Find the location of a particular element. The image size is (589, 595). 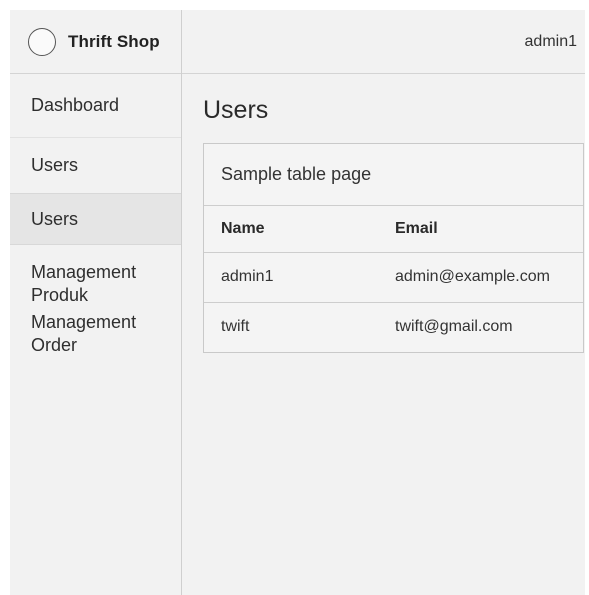

table-header-row: Name Email is located at coordinates (393, 229).